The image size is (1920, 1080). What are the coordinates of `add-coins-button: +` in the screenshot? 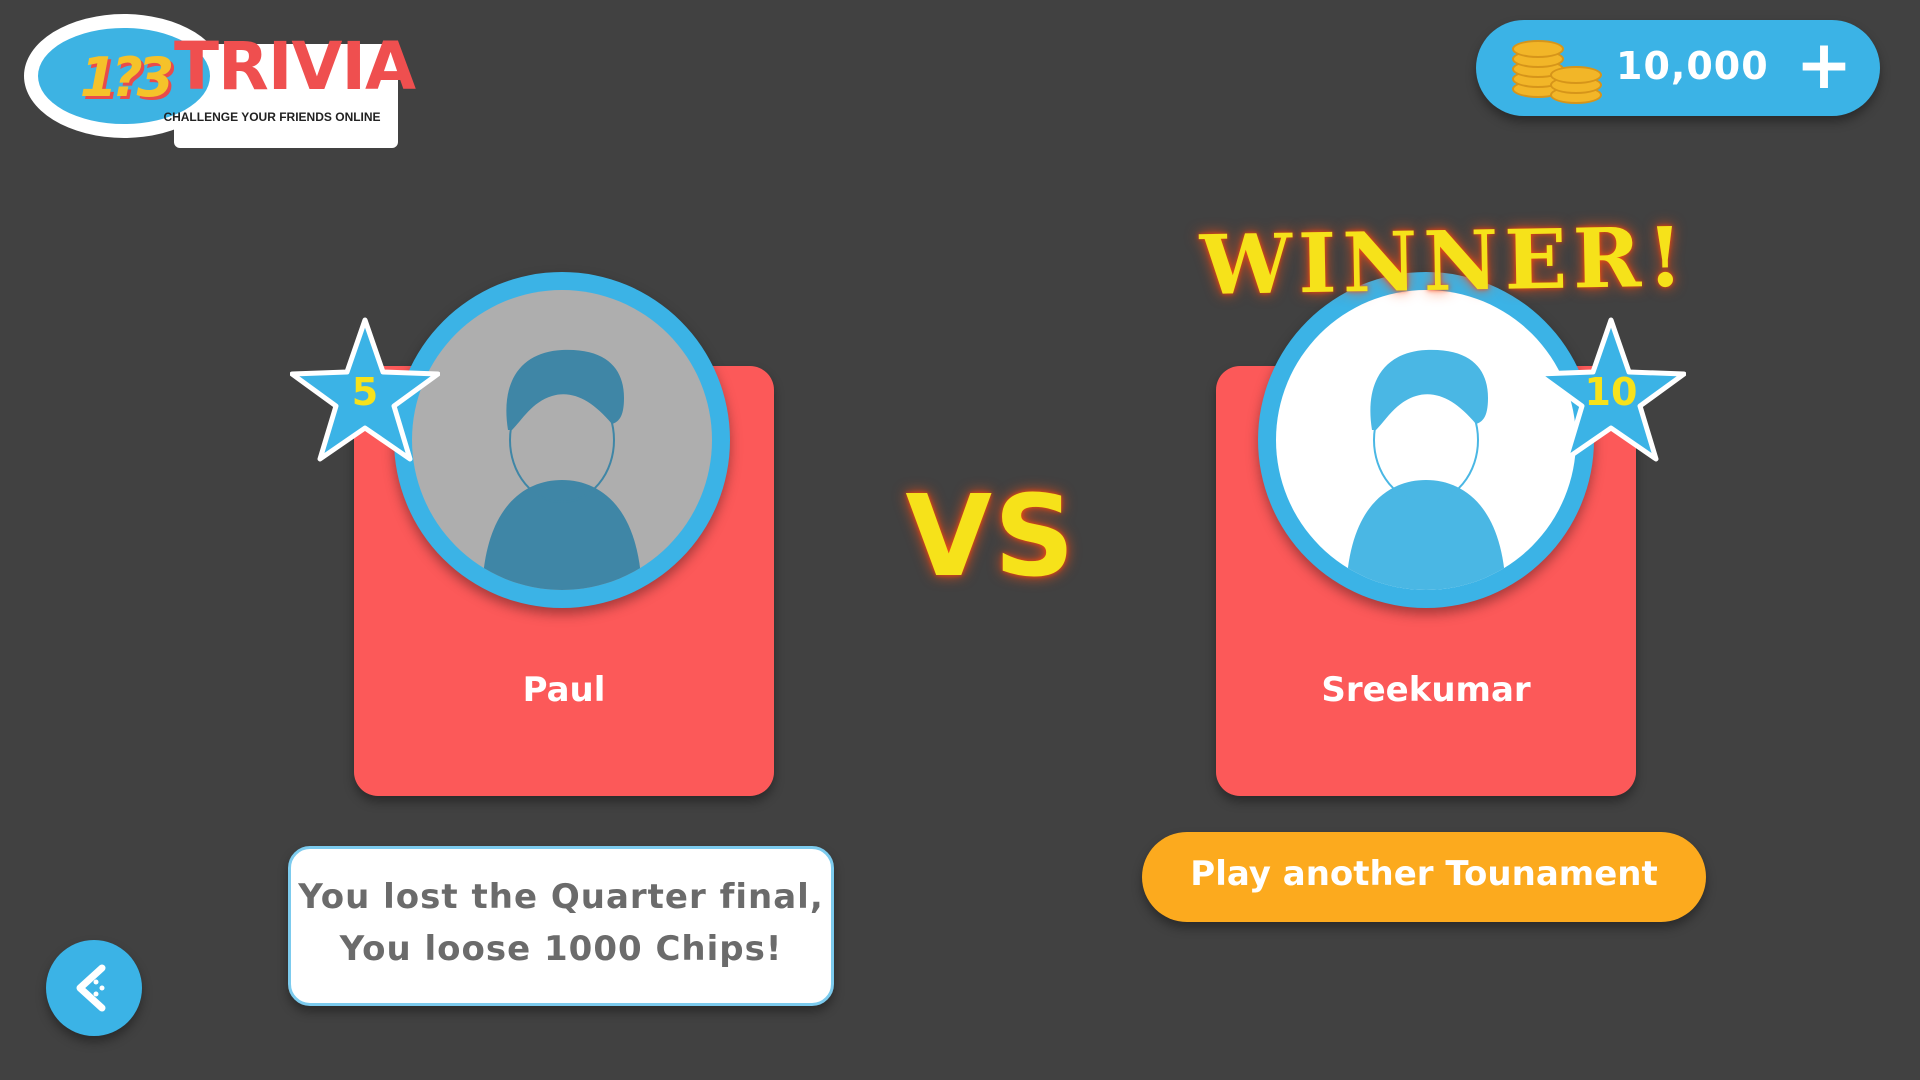 It's located at (1824, 66).